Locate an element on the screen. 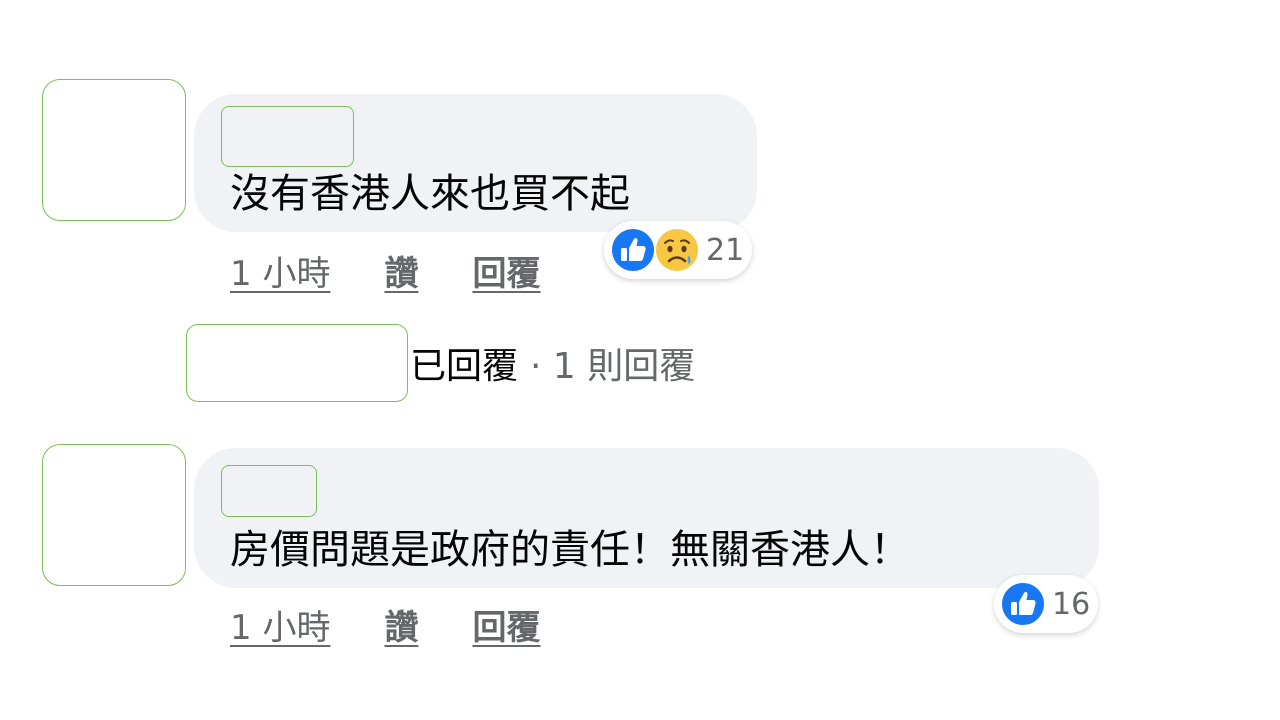 This screenshot has height=720, width=1280. comment-bubble: 房價問題是政府的責任！無關香港人！ is located at coordinates (646, 518).